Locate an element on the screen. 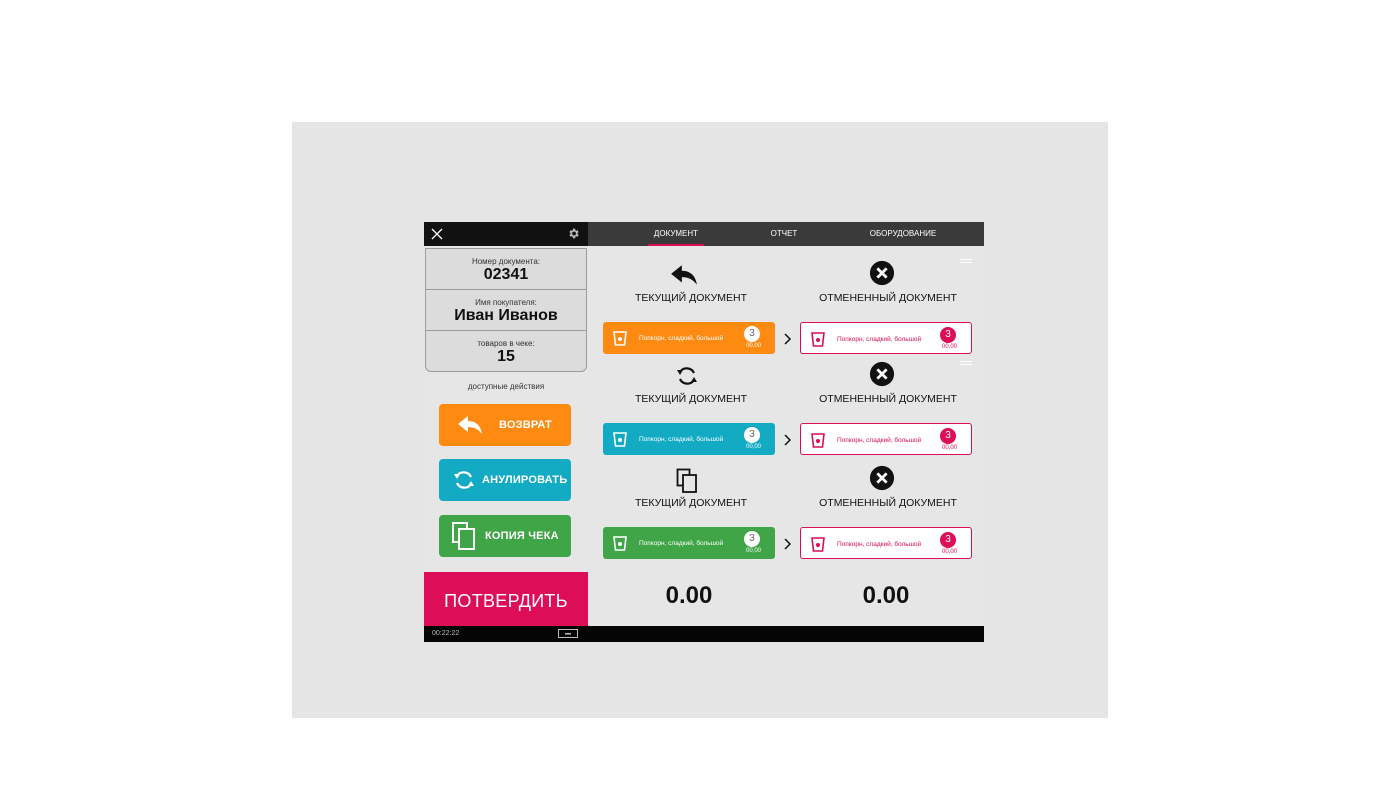 The image size is (1400, 788). items-count-row: товаров в чеке: 15 is located at coordinates (506, 351).